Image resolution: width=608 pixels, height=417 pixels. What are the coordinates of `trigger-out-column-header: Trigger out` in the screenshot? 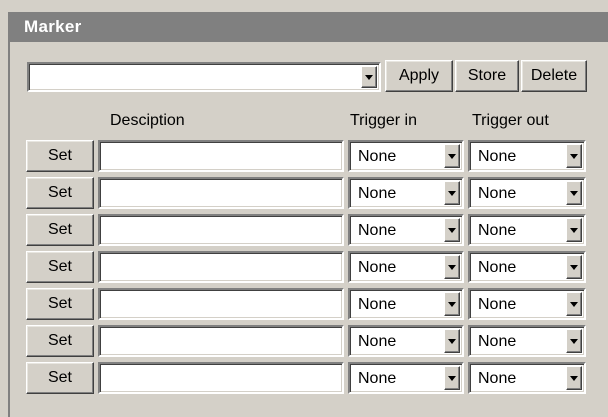 It's located at (510, 120).